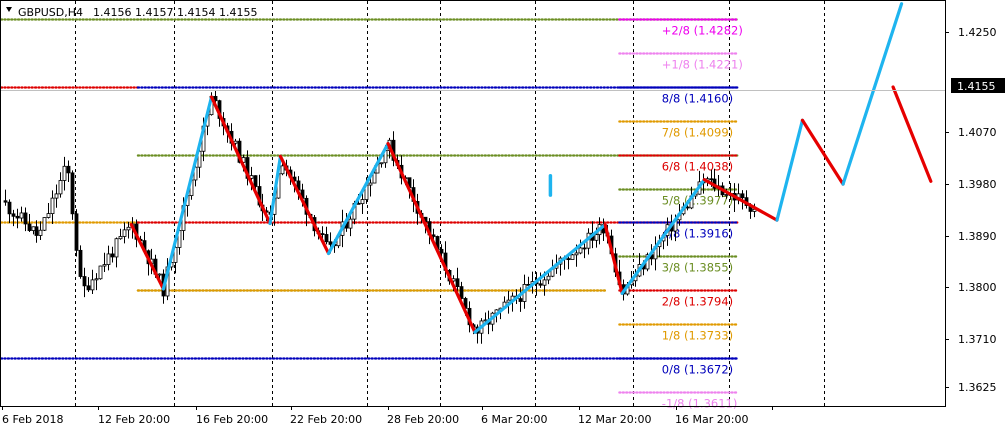  Describe the element at coordinates (50, 12) in the screenshot. I see `symbol-label: GBPUSD,H4` at that location.